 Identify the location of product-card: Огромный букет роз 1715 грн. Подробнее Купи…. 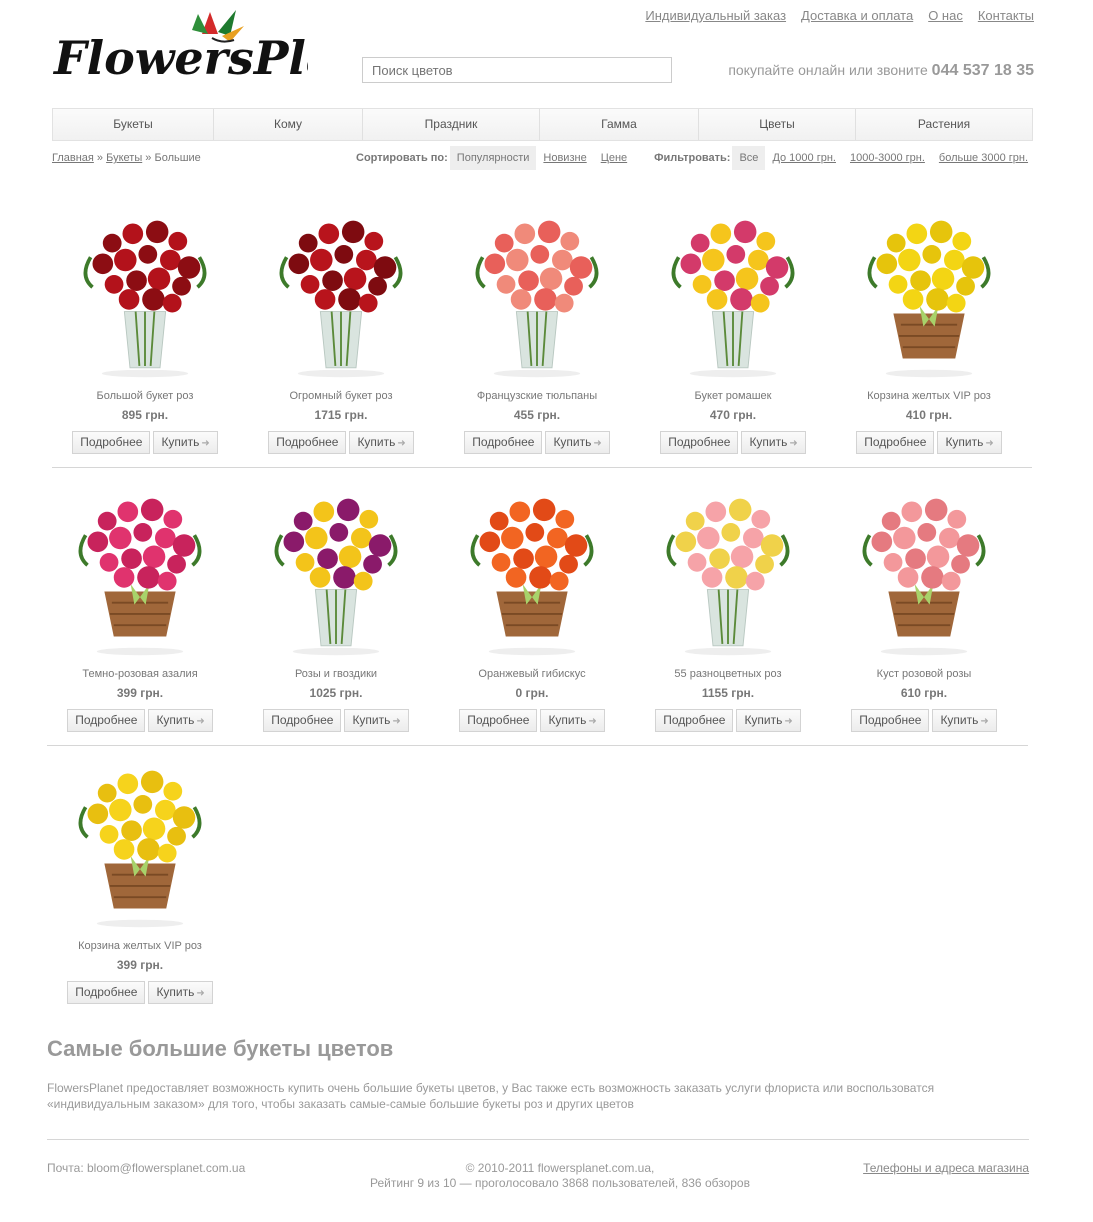
(341, 324).